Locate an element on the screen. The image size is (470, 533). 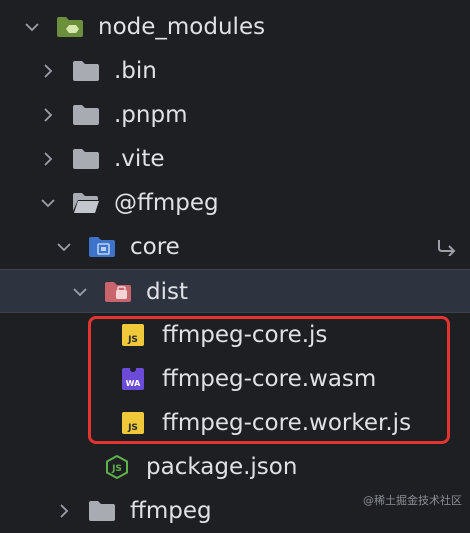
tree-row-node-modules: node_modules is located at coordinates (235, 27).